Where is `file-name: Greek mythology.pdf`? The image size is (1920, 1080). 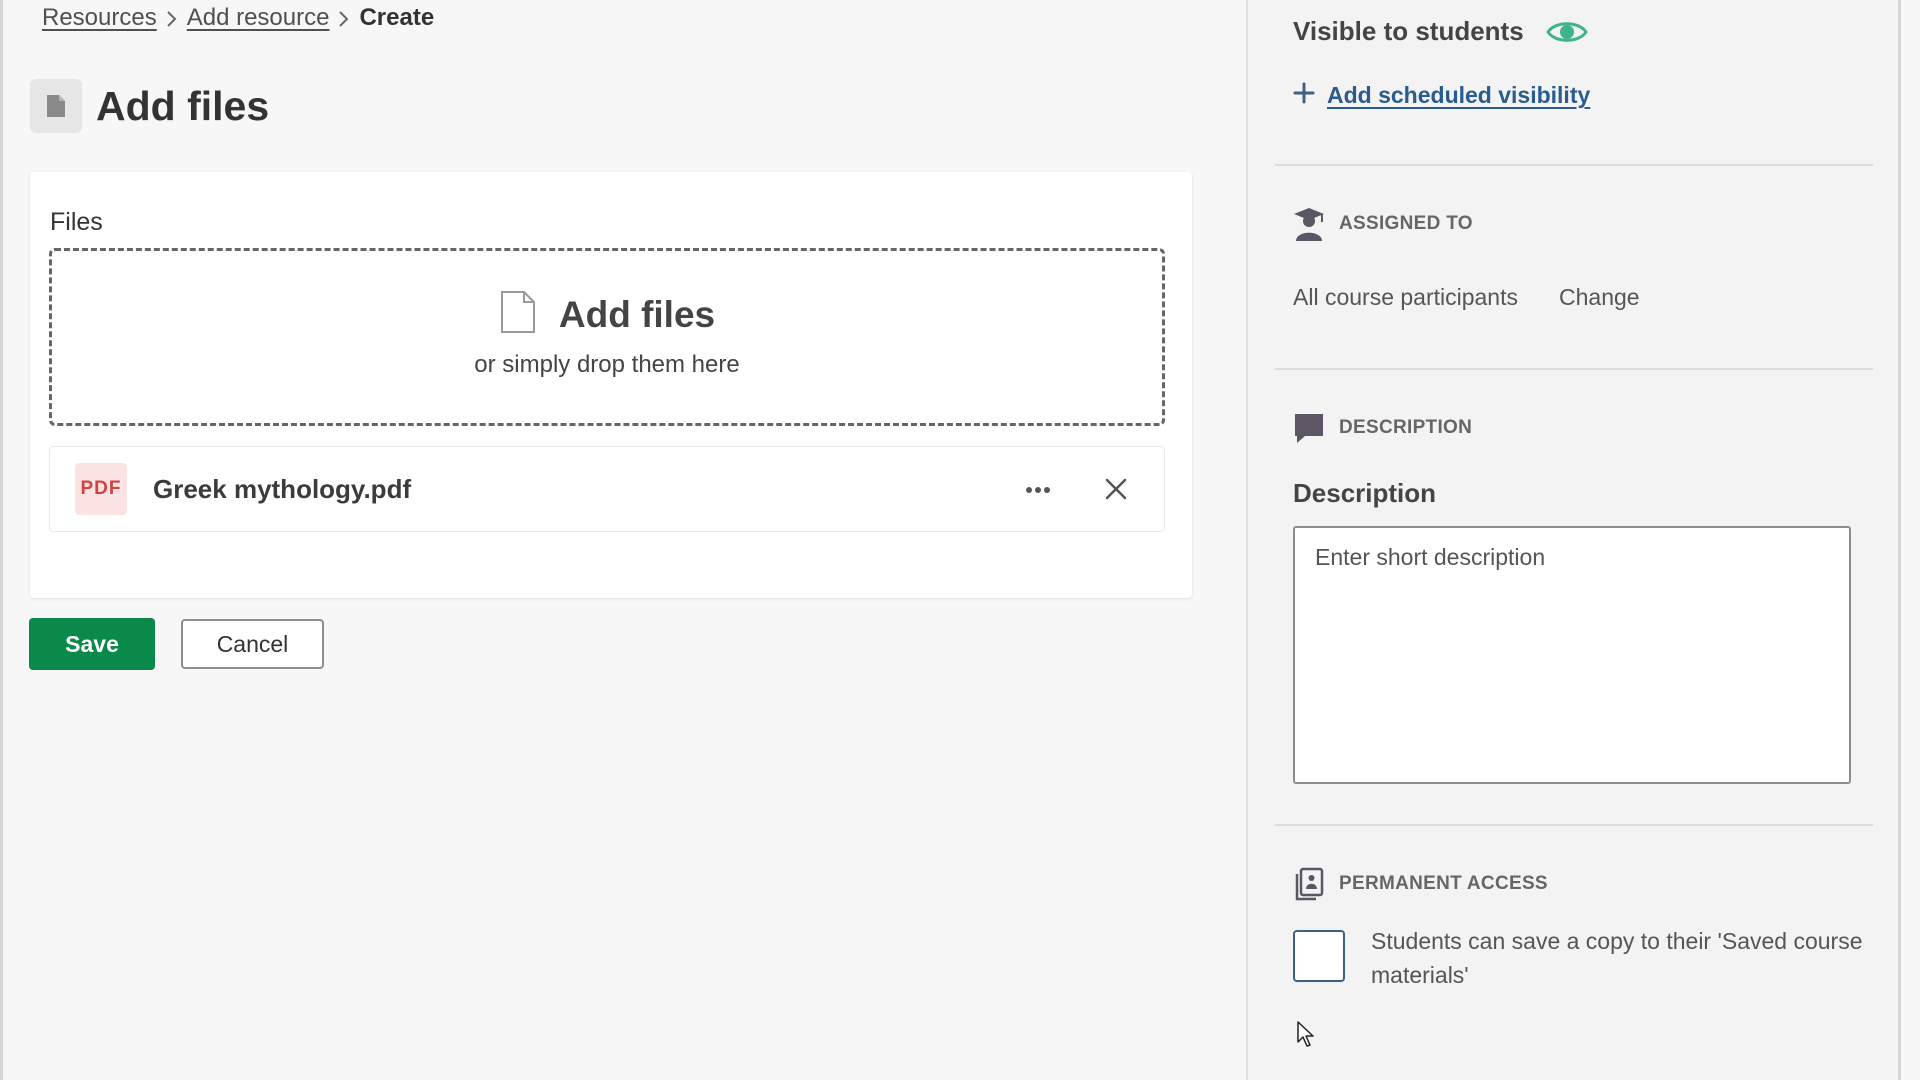
file-name: Greek mythology.pdf is located at coordinates (282, 488).